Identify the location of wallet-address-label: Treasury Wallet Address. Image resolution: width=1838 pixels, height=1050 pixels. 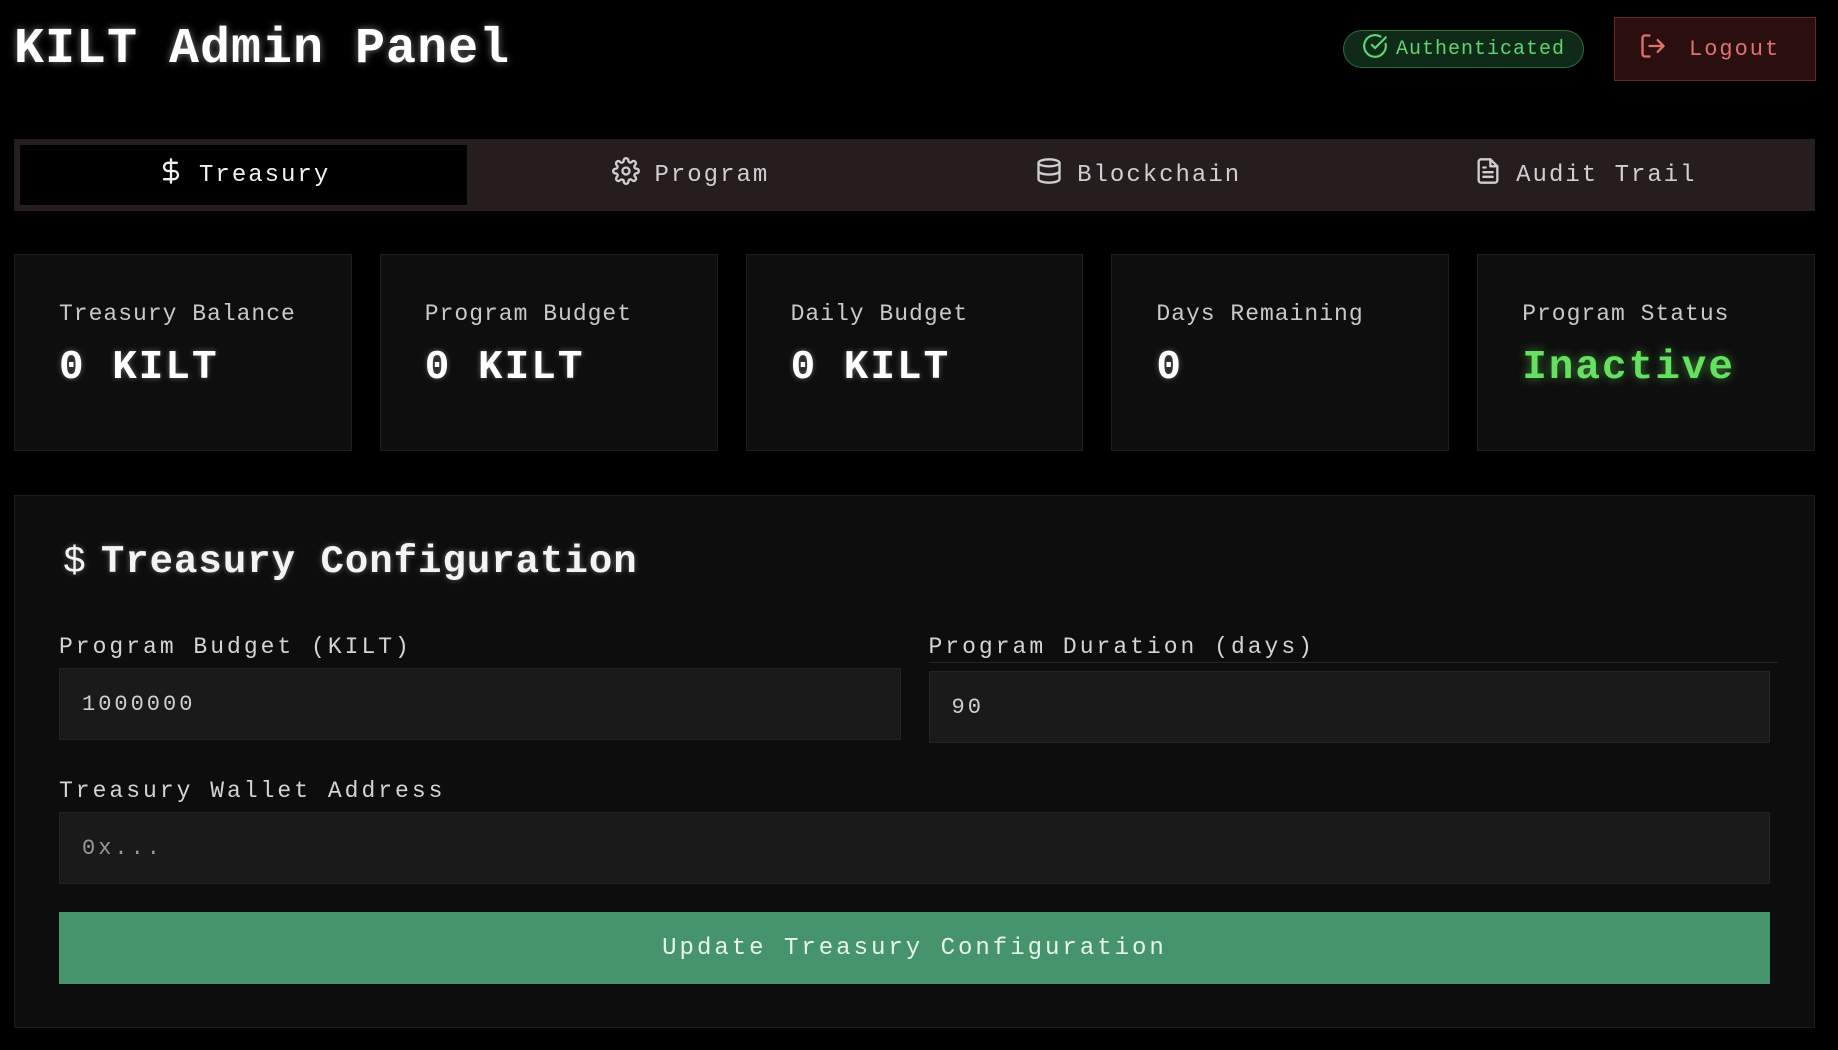
(252, 791).